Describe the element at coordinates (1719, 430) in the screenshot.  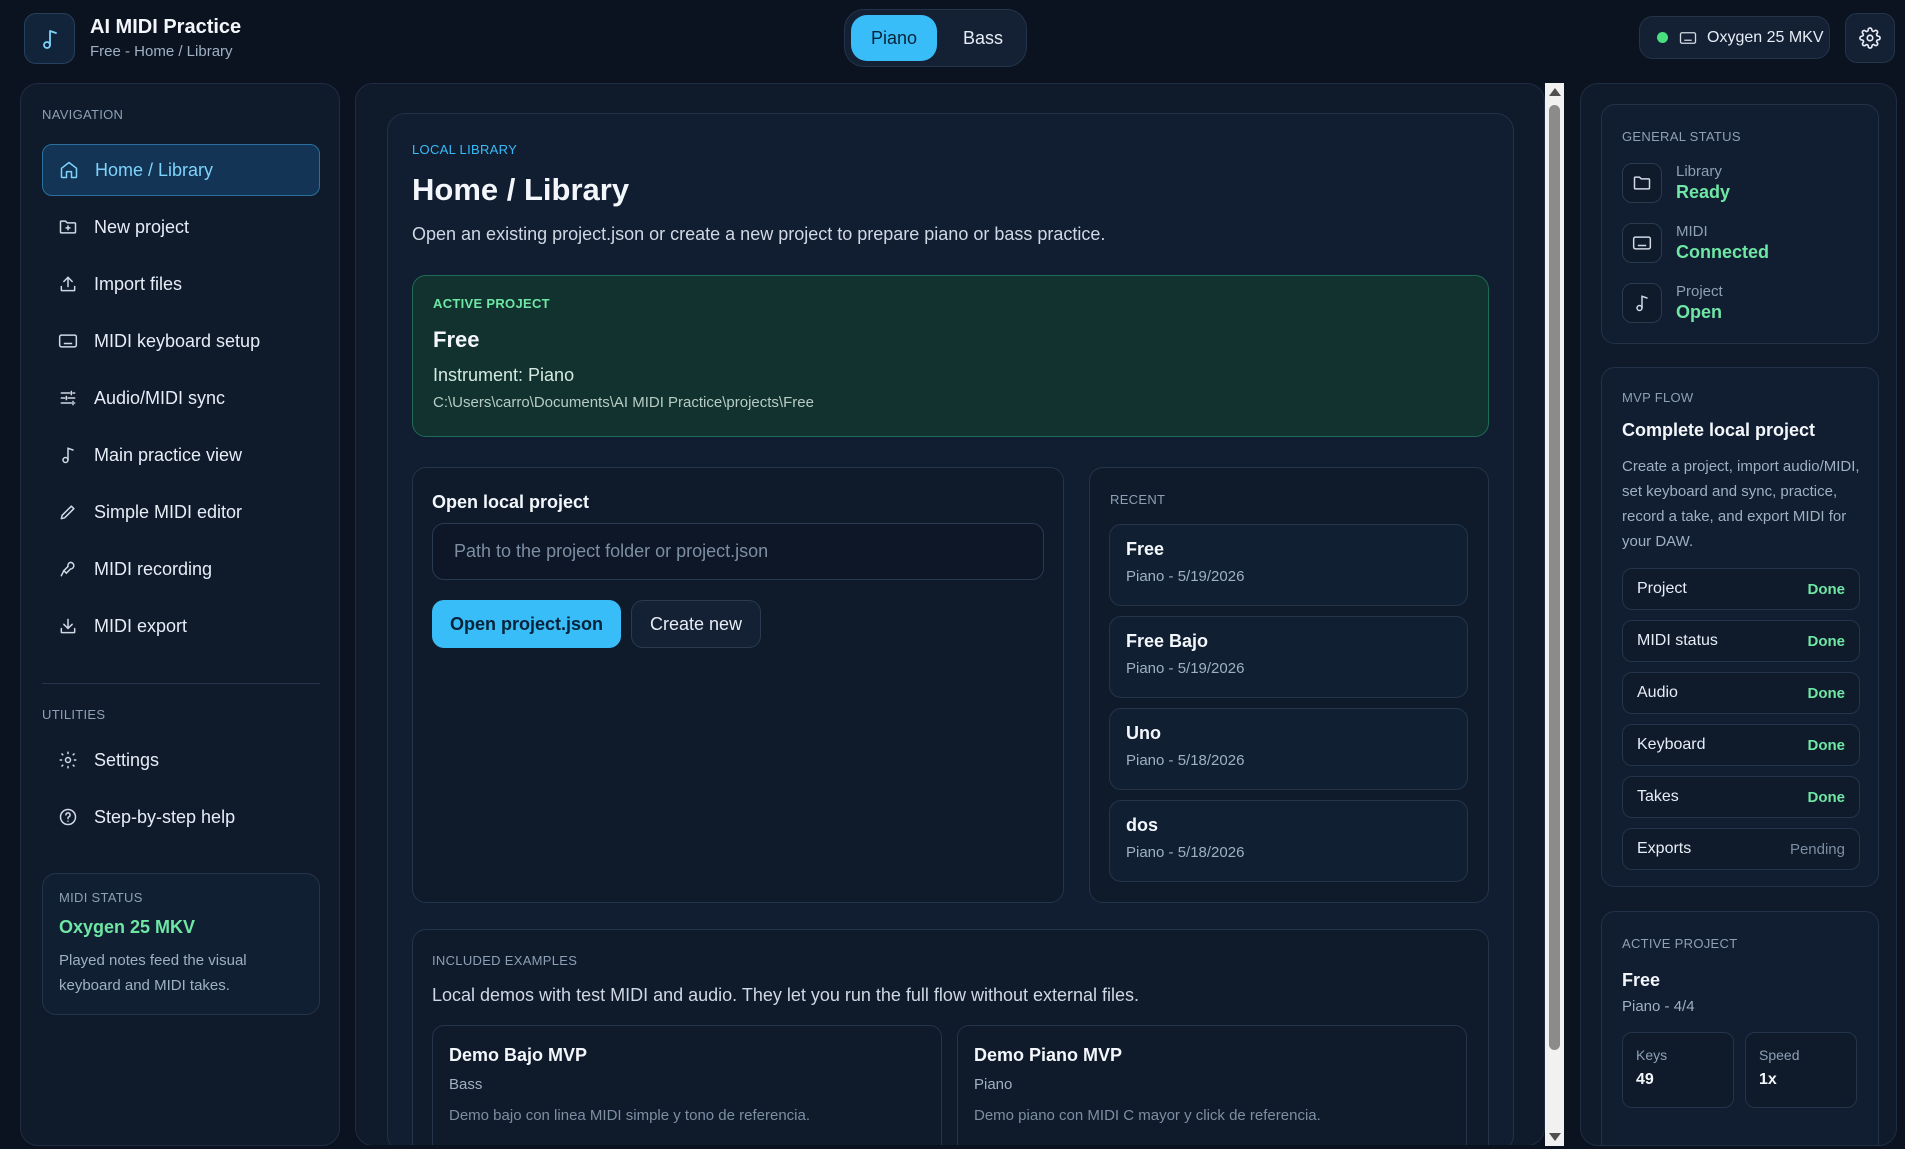
I see `mvp-flow-title: Complete local project` at that location.